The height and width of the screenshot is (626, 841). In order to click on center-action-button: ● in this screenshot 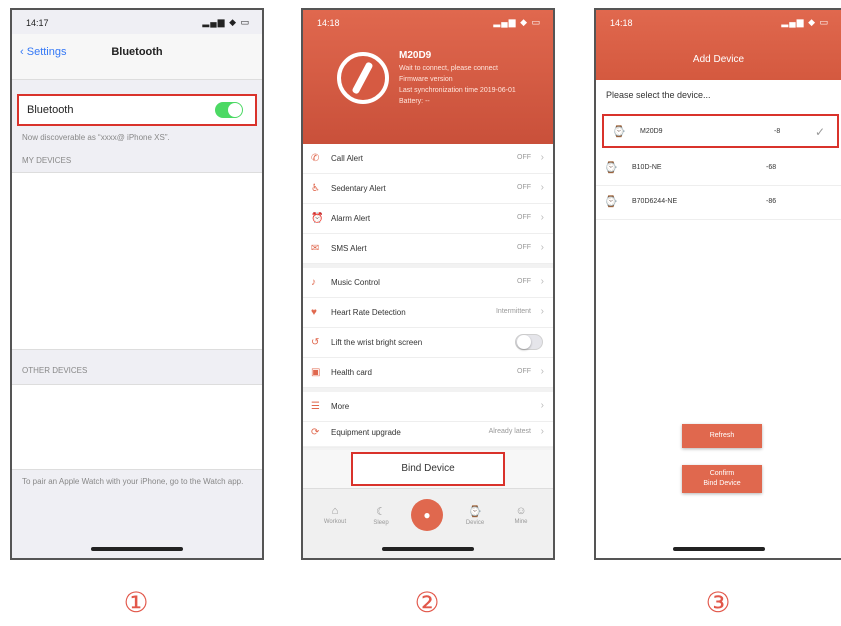, I will do `click(427, 515)`.